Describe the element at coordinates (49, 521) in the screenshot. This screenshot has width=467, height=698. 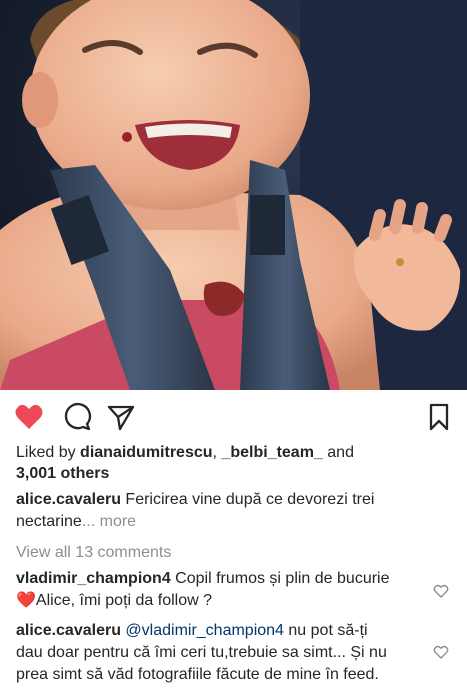
I see `caption-text-continued: nectarine` at that location.